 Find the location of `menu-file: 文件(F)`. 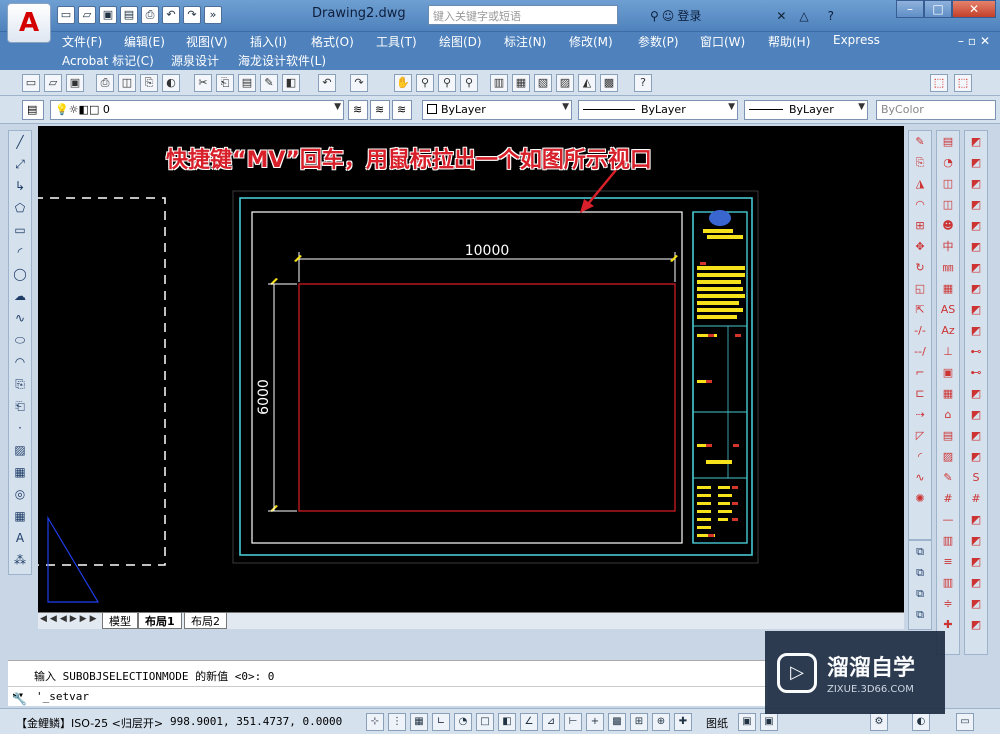

menu-file: 文件(F) is located at coordinates (82, 41).